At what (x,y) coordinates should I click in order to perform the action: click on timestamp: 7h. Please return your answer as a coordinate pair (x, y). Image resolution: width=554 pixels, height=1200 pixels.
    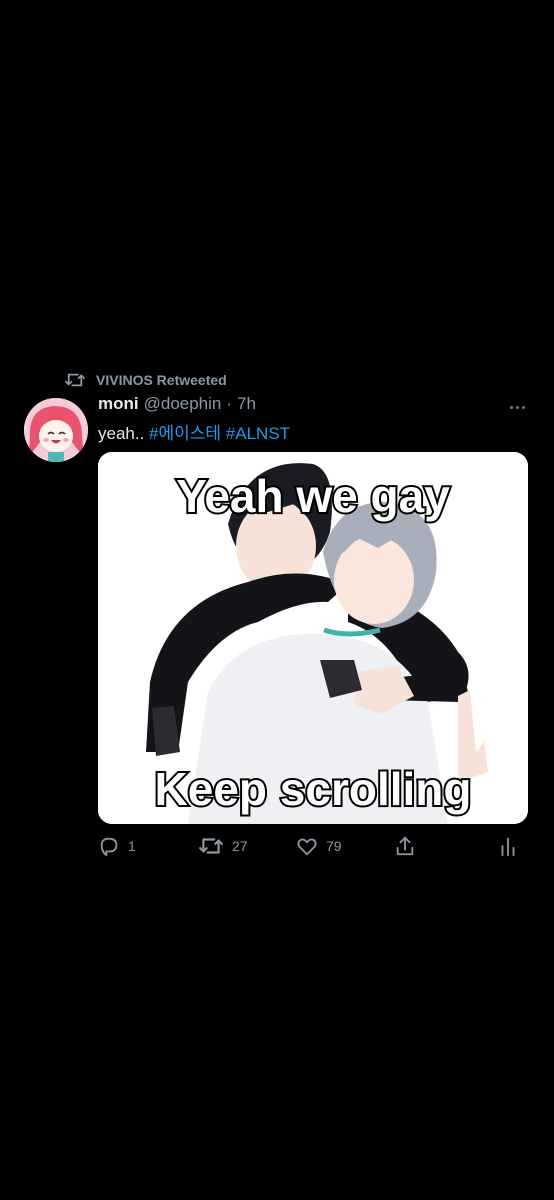
    Looking at the image, I should click on (246, 404).